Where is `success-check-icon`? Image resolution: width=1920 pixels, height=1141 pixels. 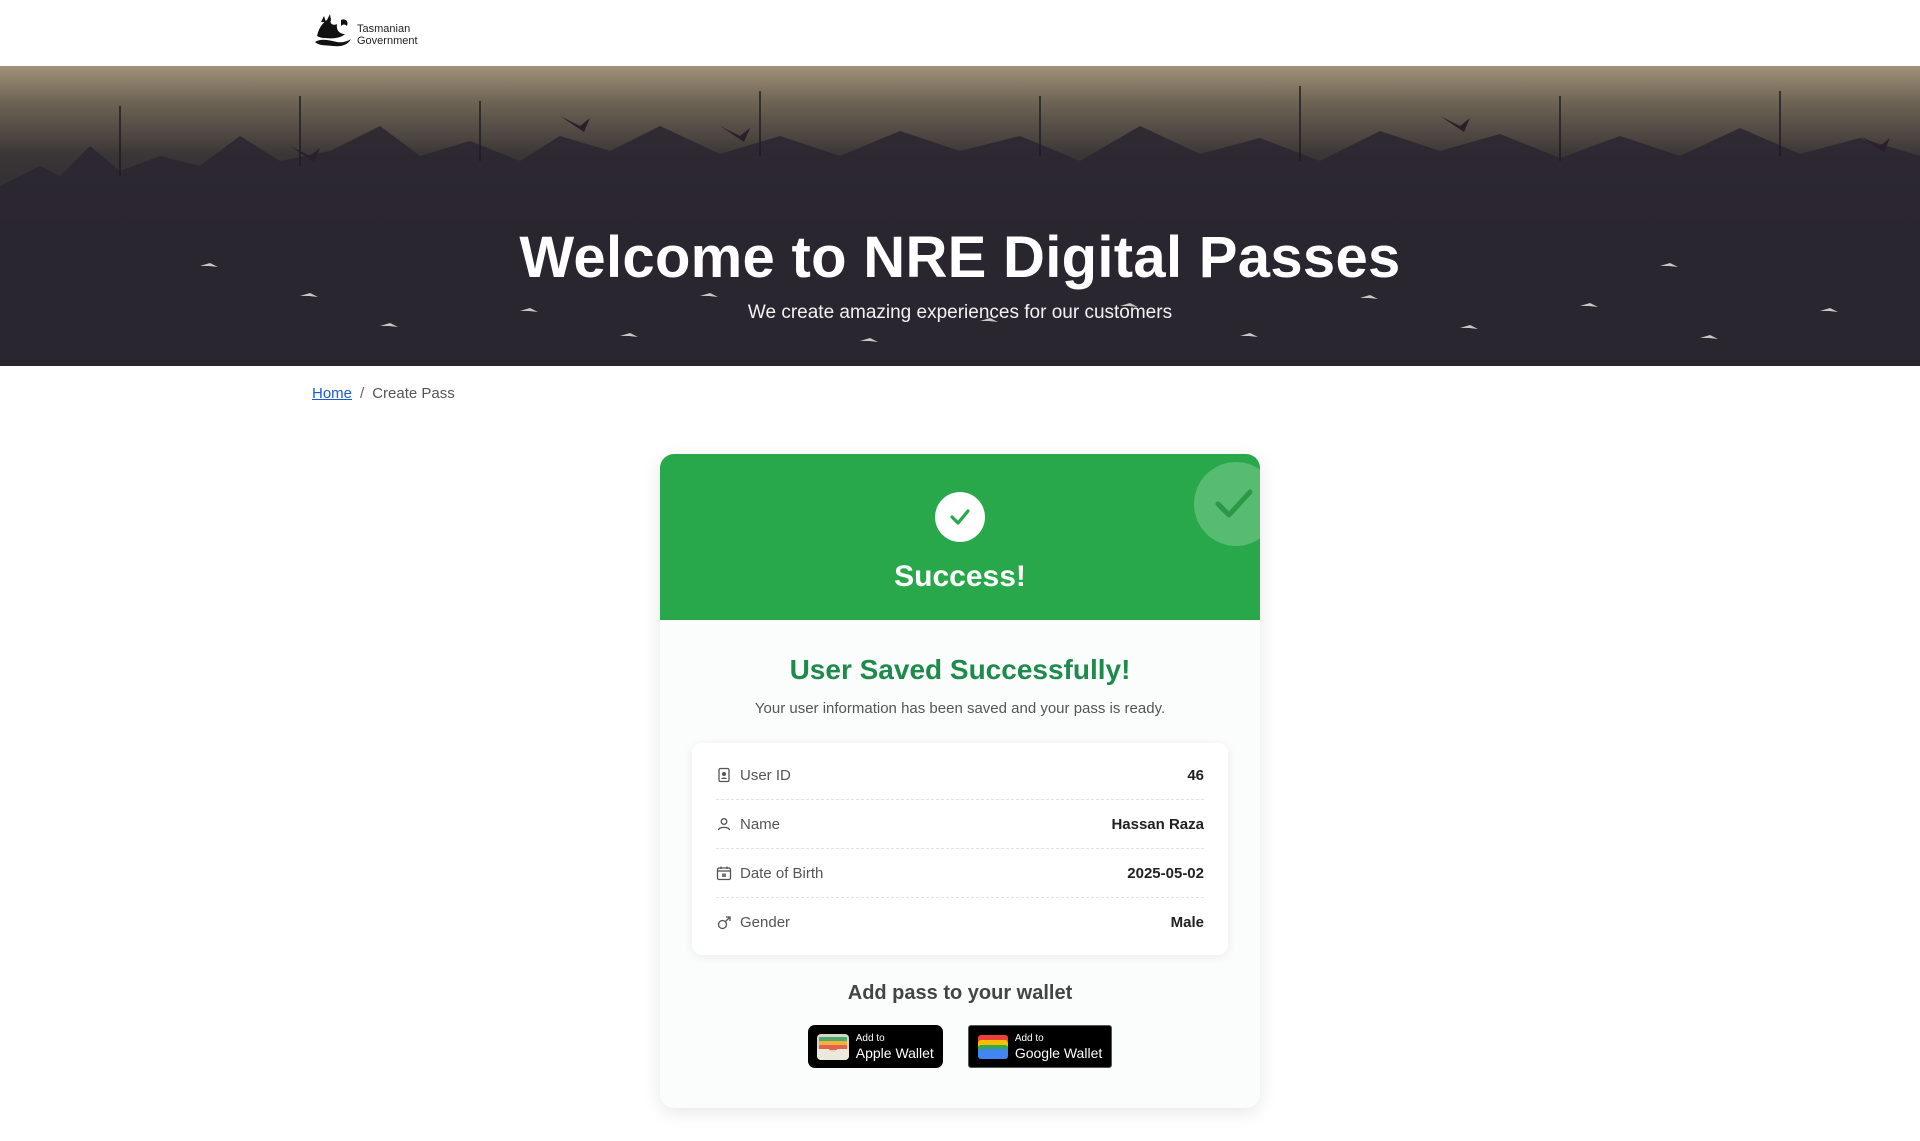 success-check-icon is located at coordinates (960, 517).